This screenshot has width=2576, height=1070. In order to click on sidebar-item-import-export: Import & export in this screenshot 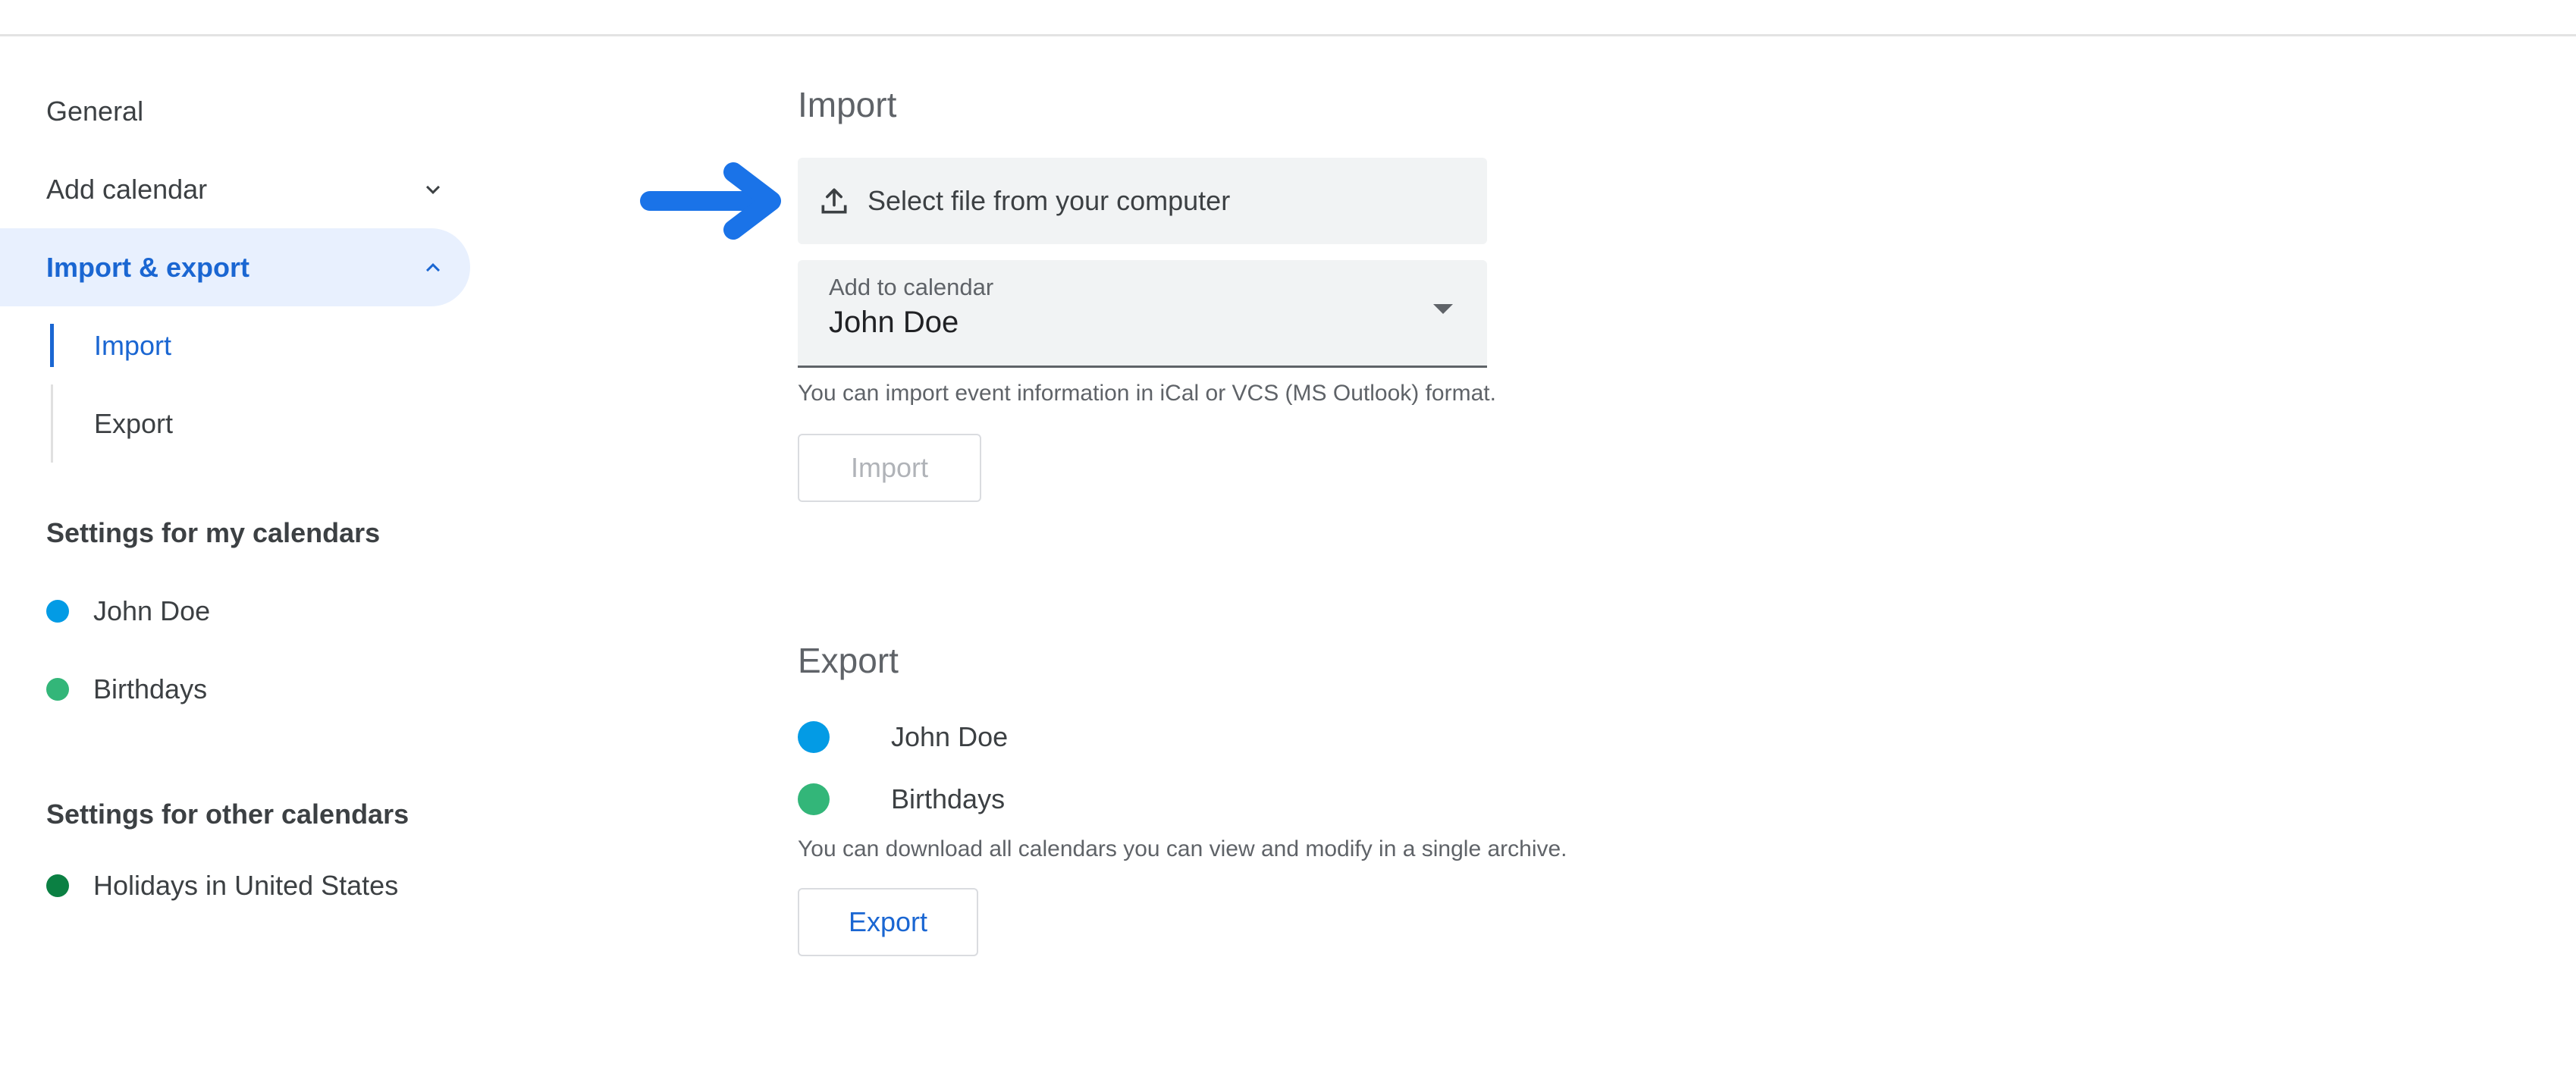, I will do `click(235, 267)`.